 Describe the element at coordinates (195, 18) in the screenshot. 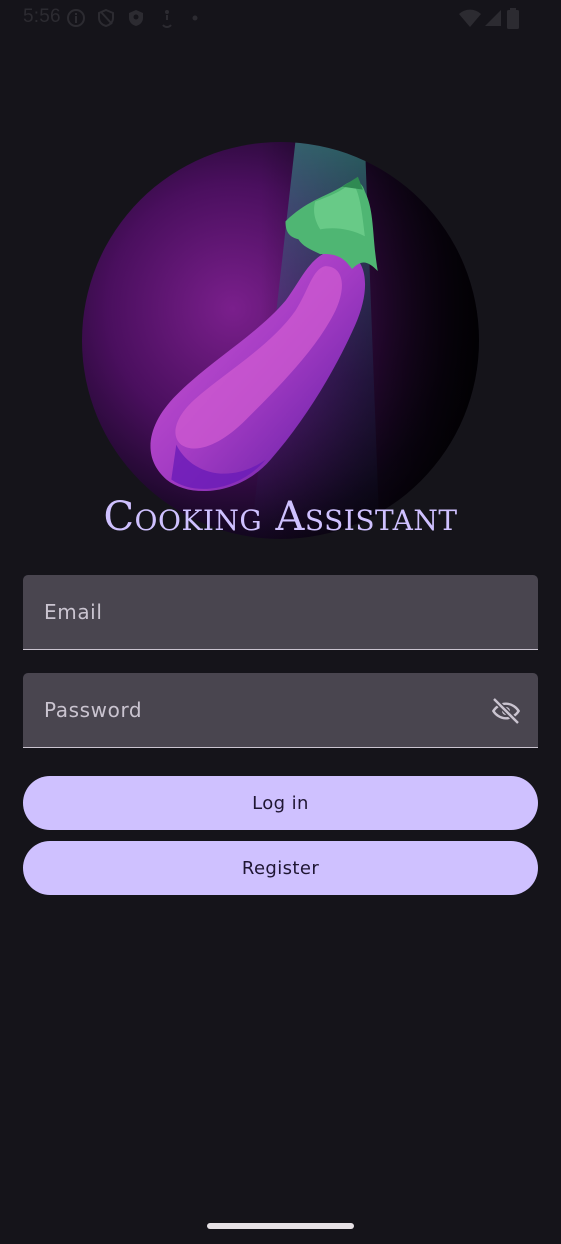

I see `dot-icon` at that location.